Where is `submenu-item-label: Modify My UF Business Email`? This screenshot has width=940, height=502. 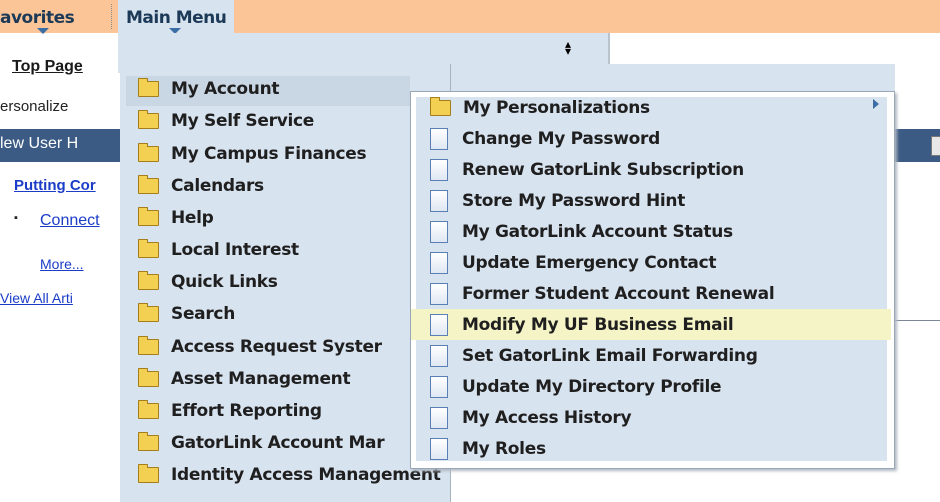 submenu-item-label: Modify My UF Business Email is located at coordinates (598, 325).